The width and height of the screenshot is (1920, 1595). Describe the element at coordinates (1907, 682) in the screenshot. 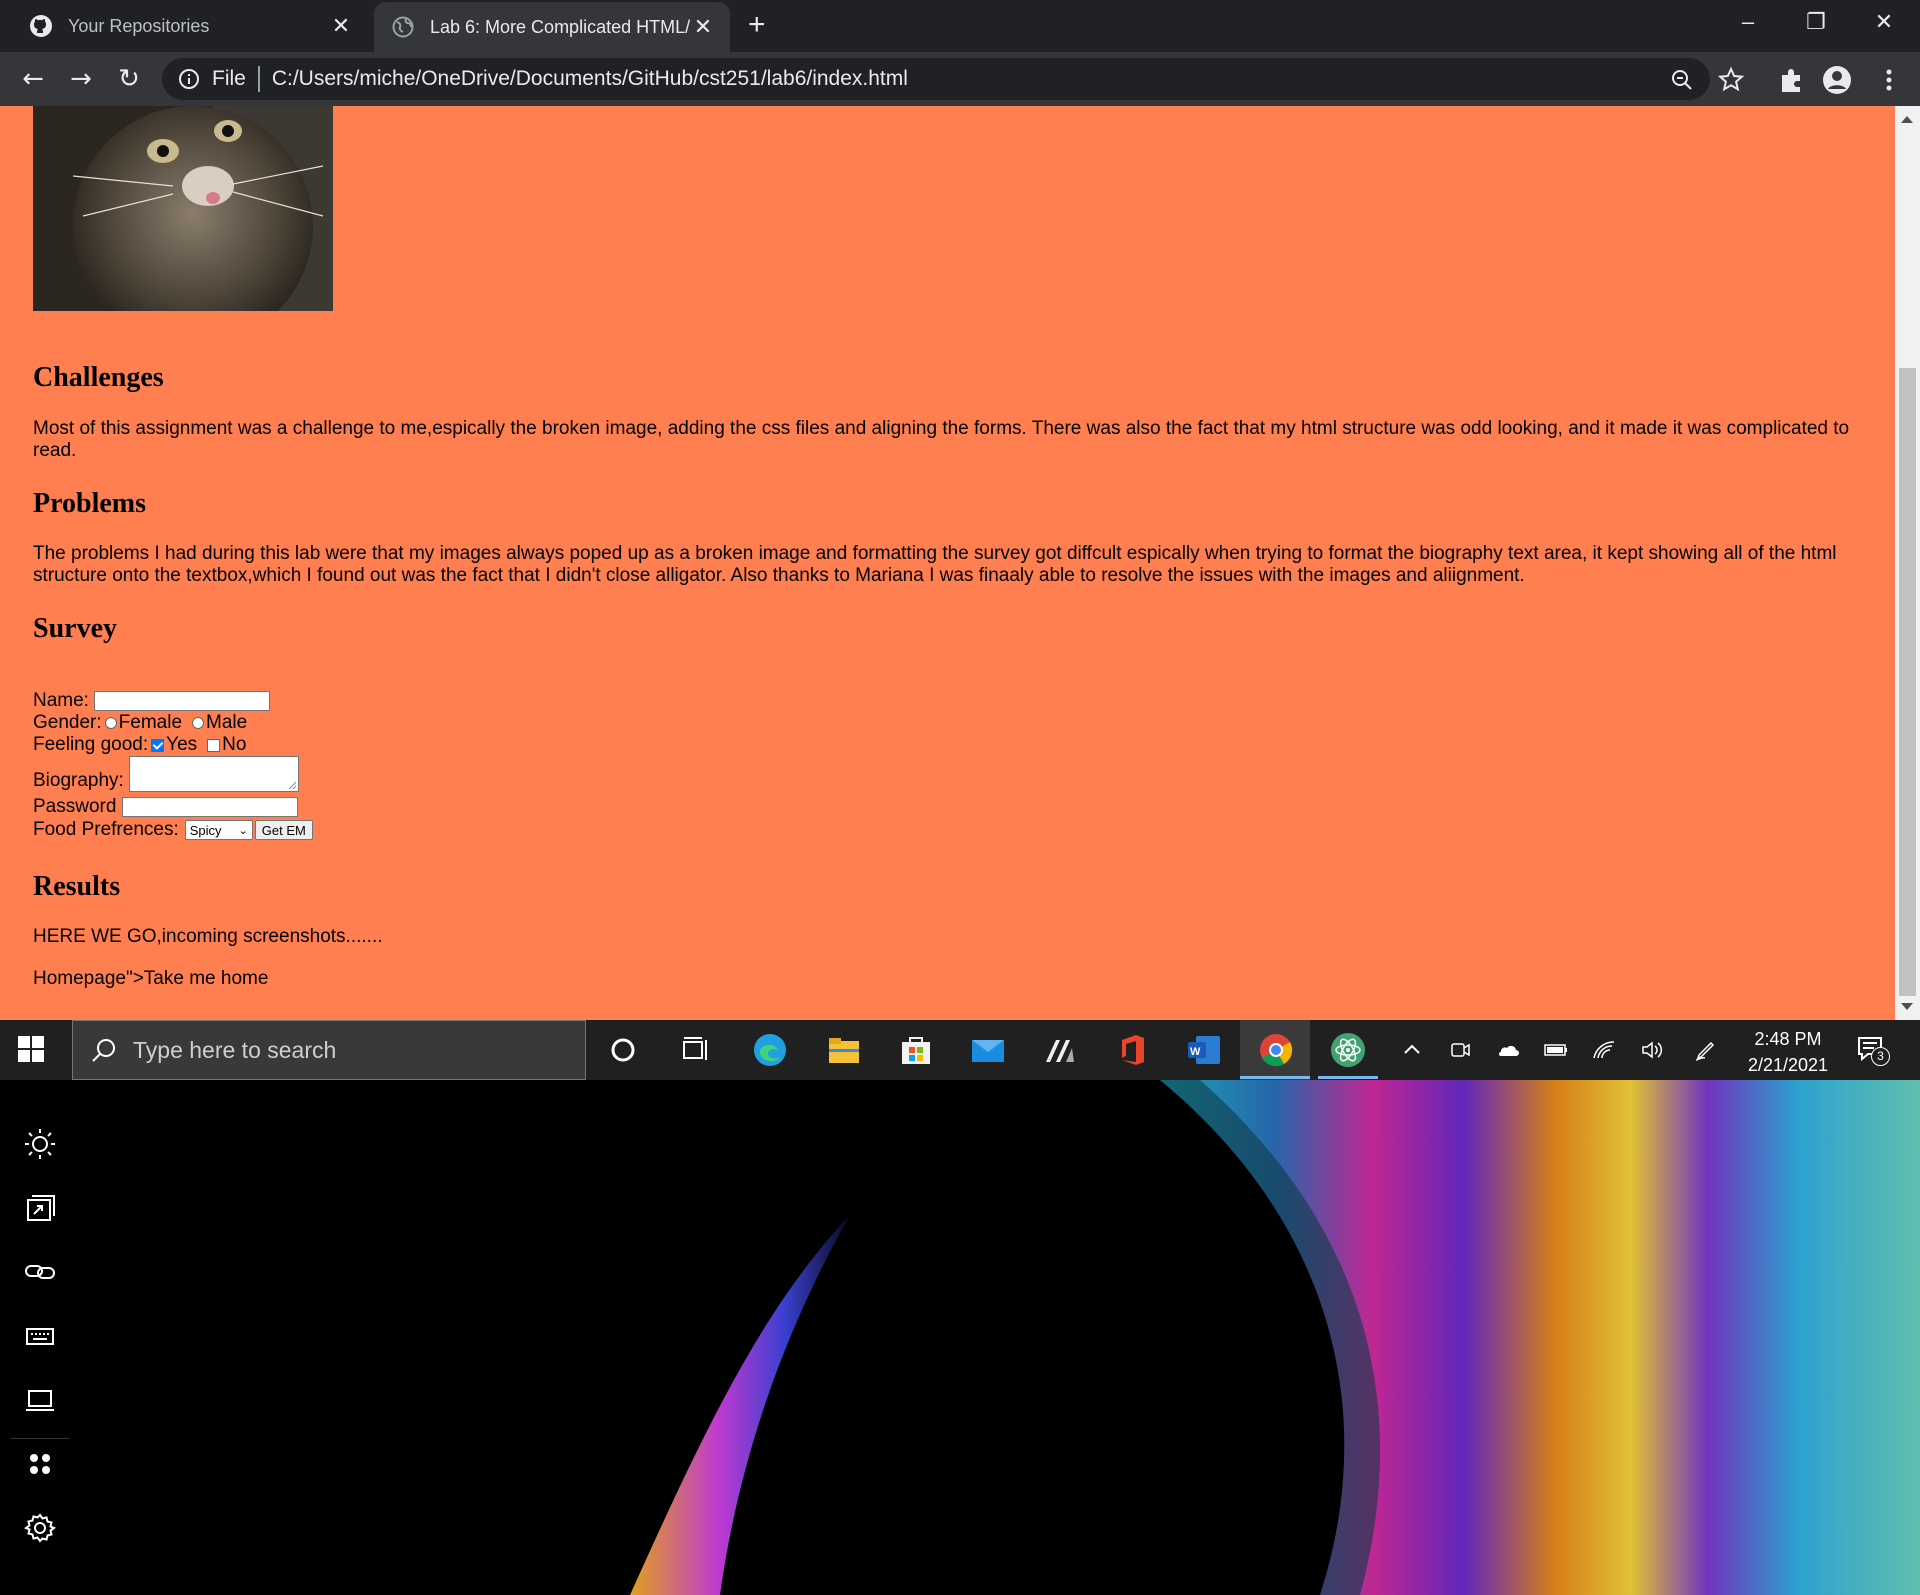

I see `scroll-thumb` at that location.